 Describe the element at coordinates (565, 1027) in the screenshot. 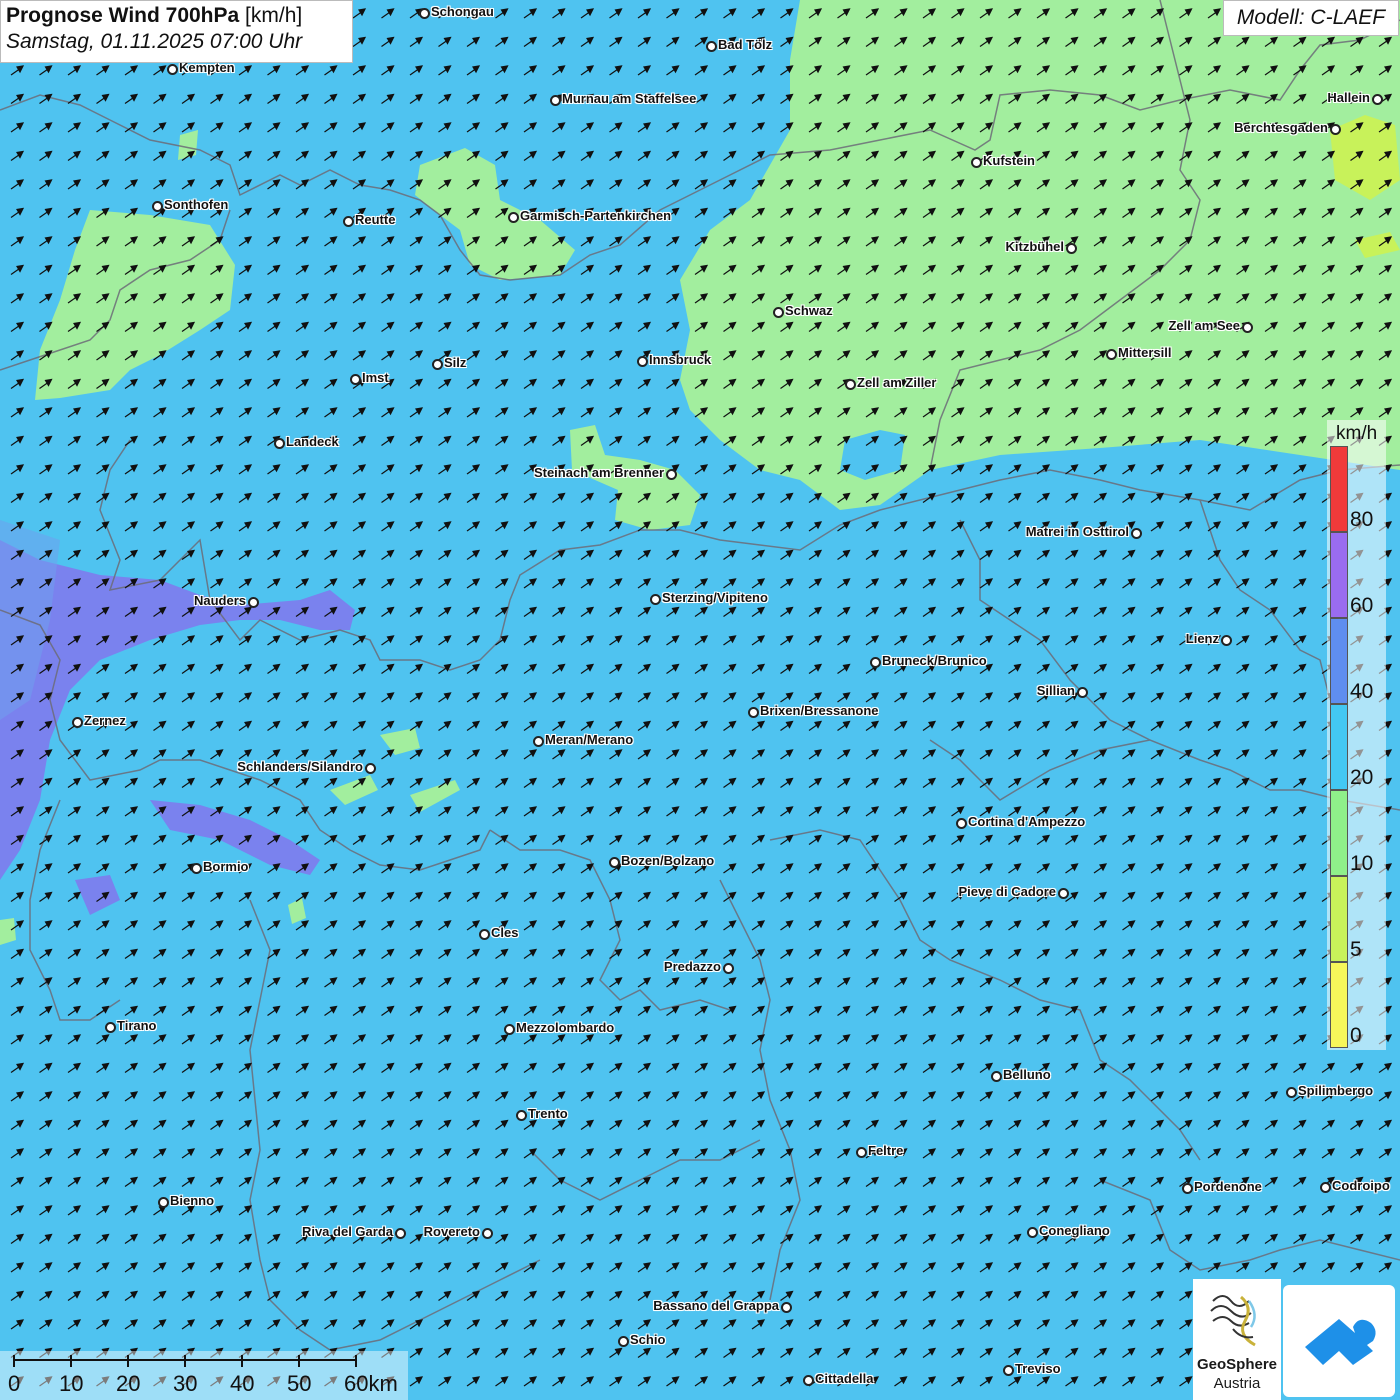

I see `city-label: Mezzolombardo` at that location.